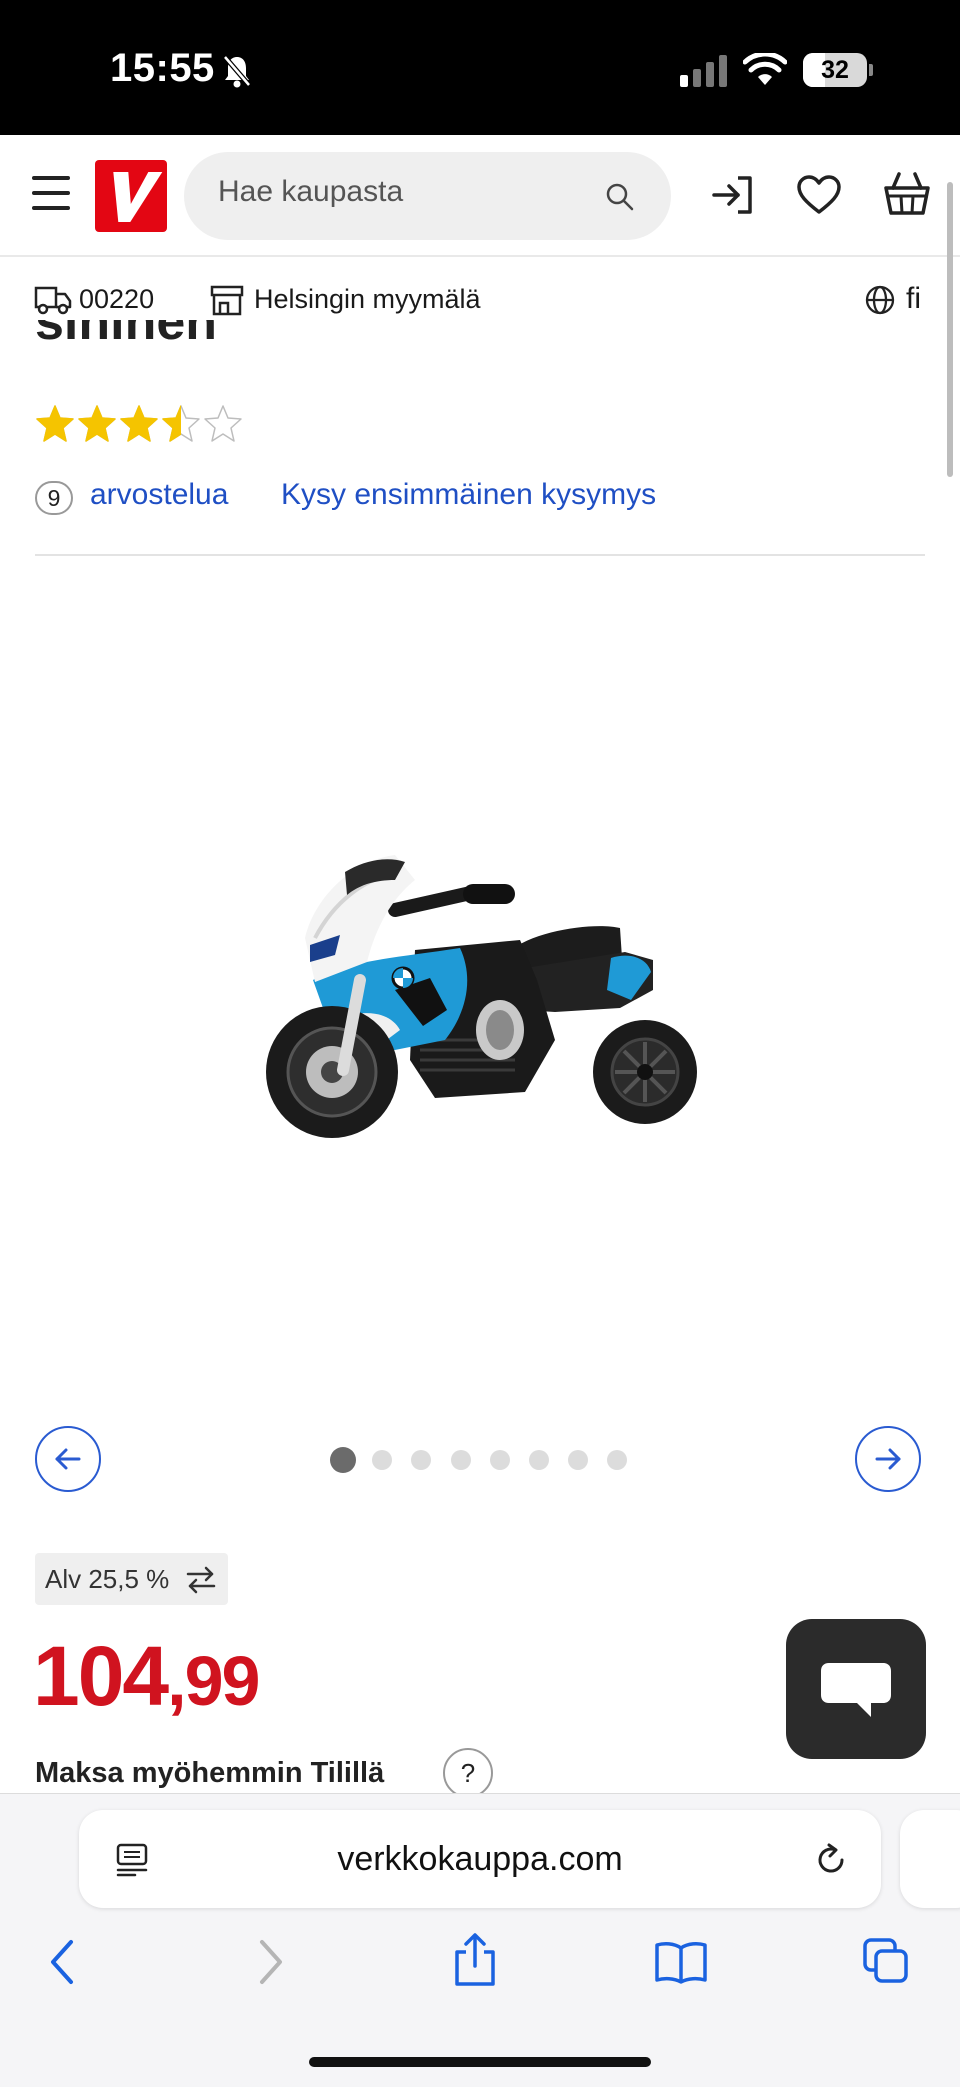 This screenshot has width=960, height=2087. Describe the element at coordinates (880, 300) in the screenshot. I see `globe-icon` at that location.